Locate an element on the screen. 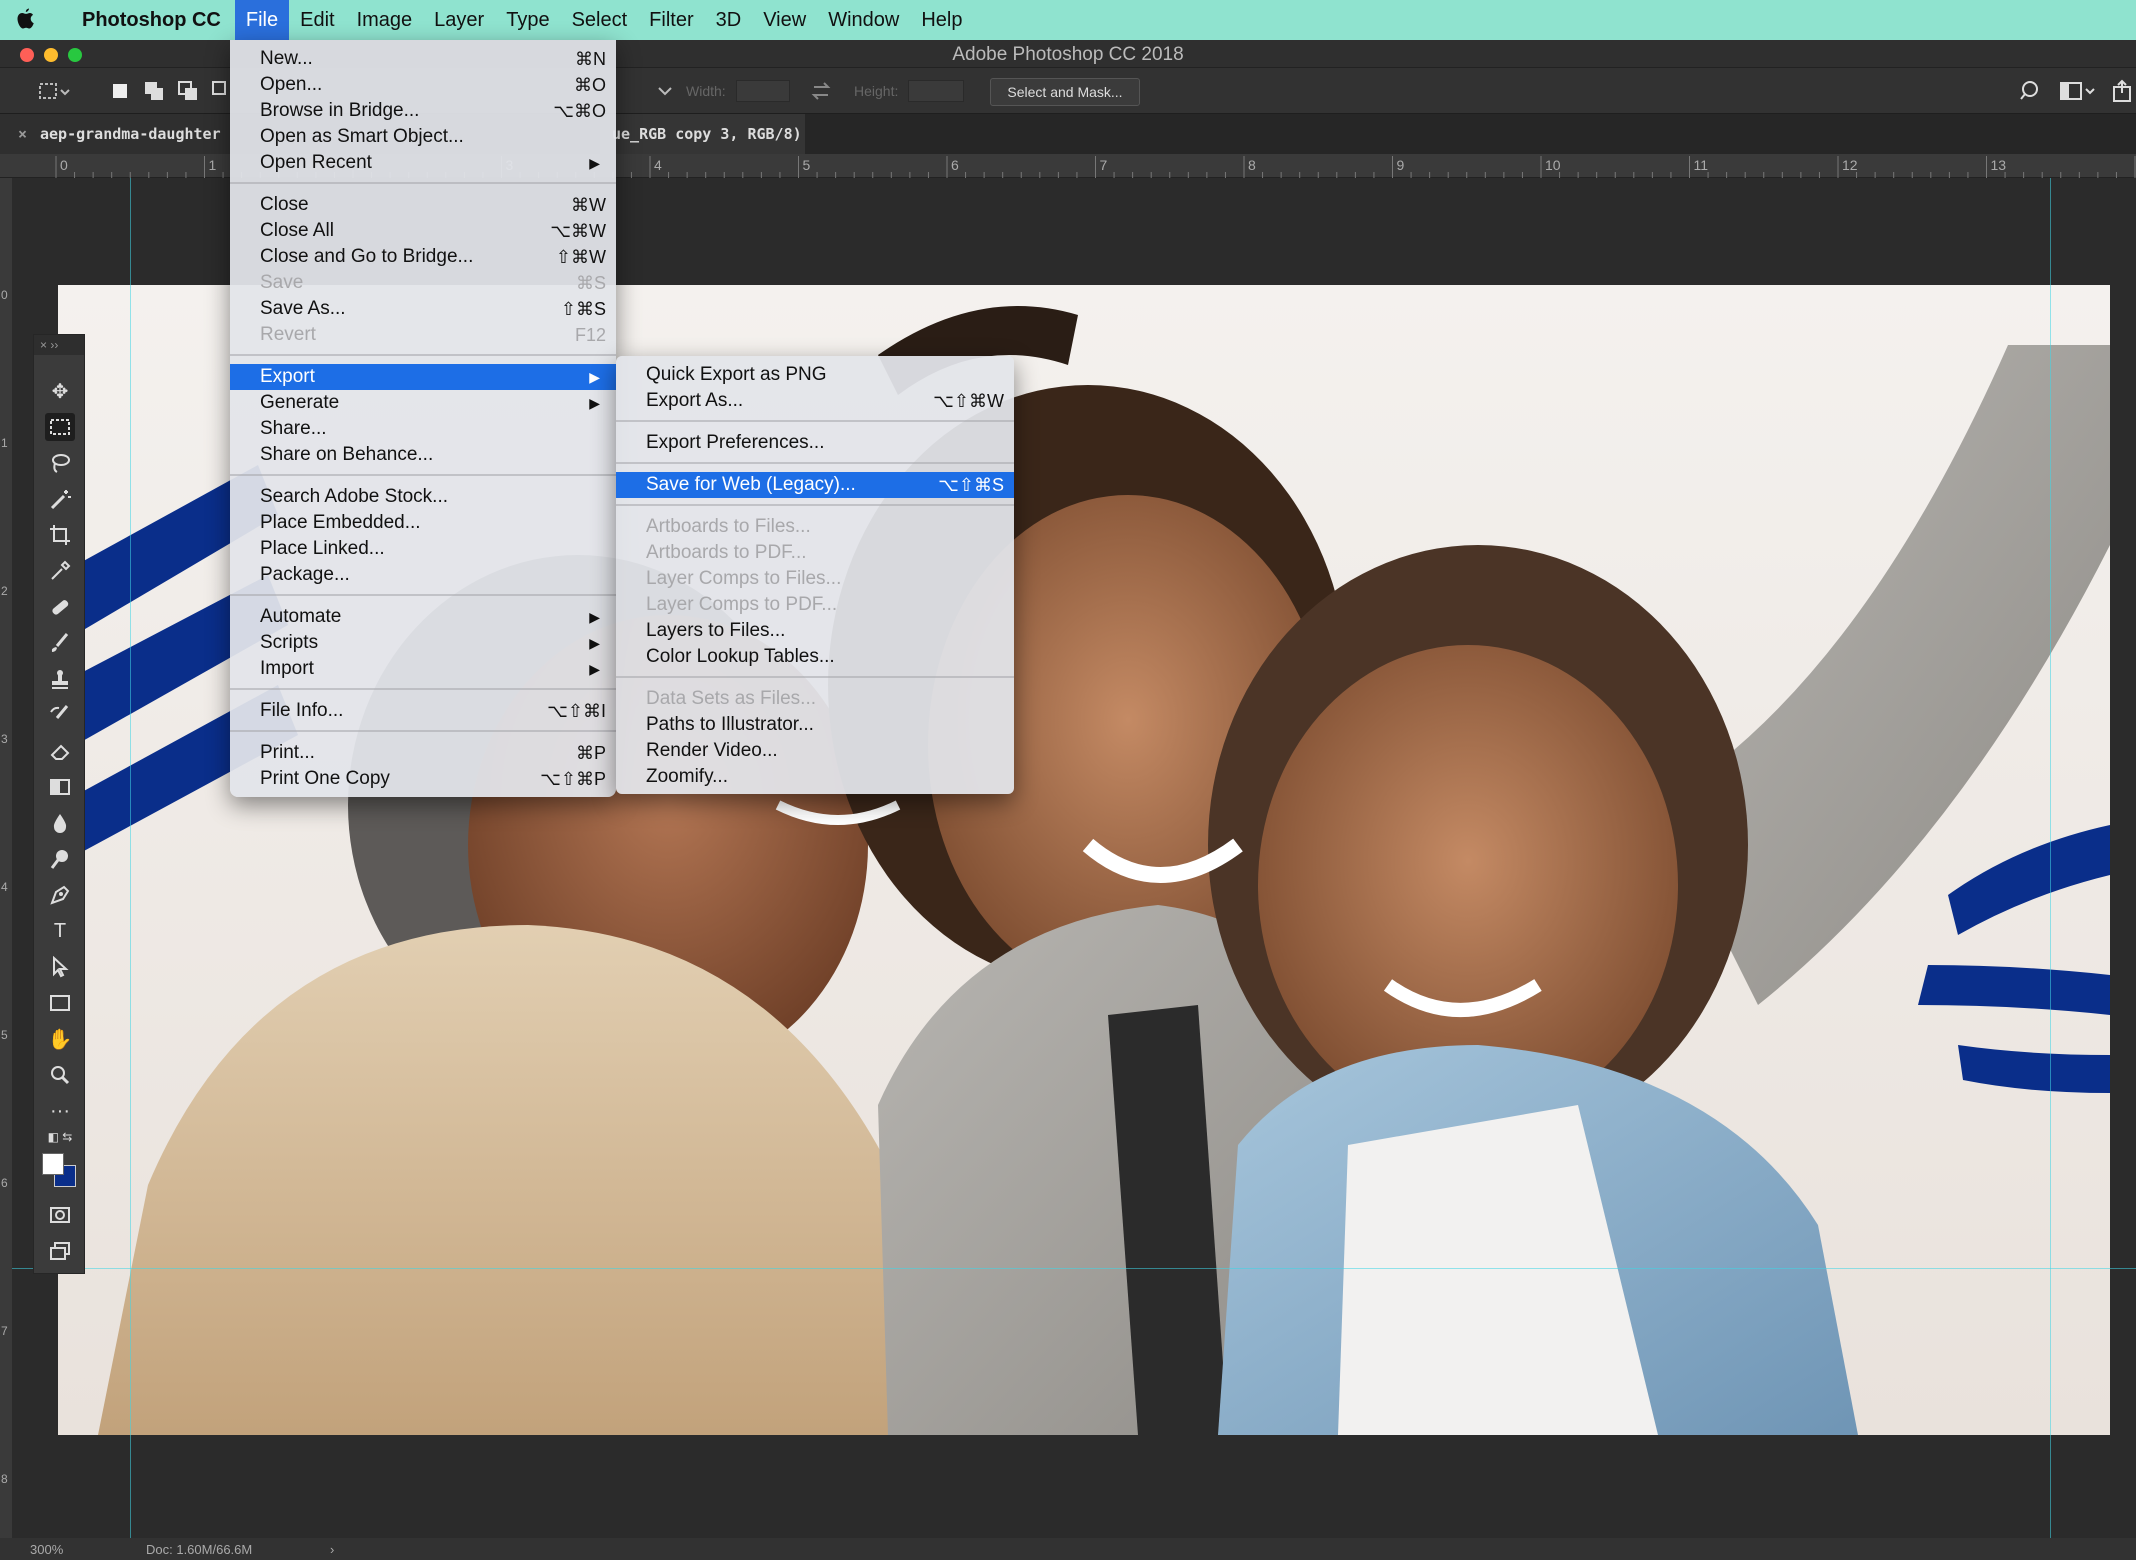 The width and height of the screenshot is (2136, 1560). swap-dimensions-icon is located at coordinates (821, 91).